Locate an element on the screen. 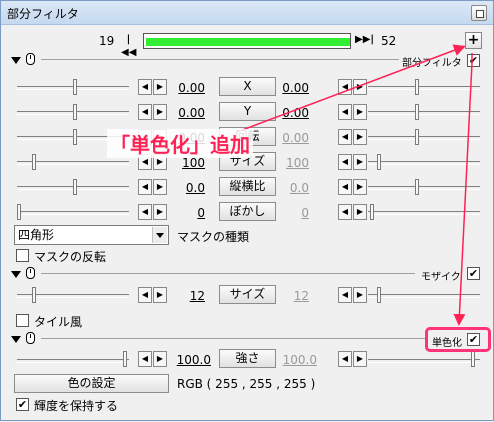  param-button: ぼかし is located at coordinates (247, 211).